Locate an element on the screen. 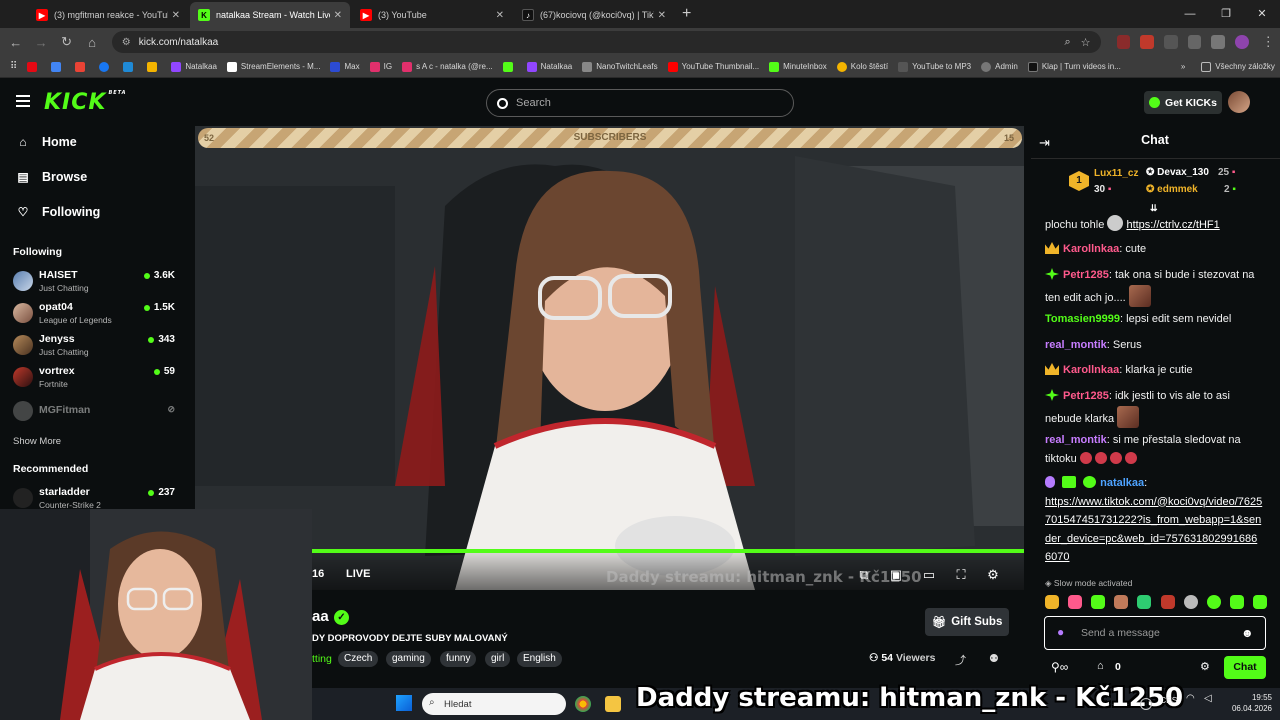  chat-link: https://ctrlv.cz/tHF1 is located at coordinates (1172, 225).